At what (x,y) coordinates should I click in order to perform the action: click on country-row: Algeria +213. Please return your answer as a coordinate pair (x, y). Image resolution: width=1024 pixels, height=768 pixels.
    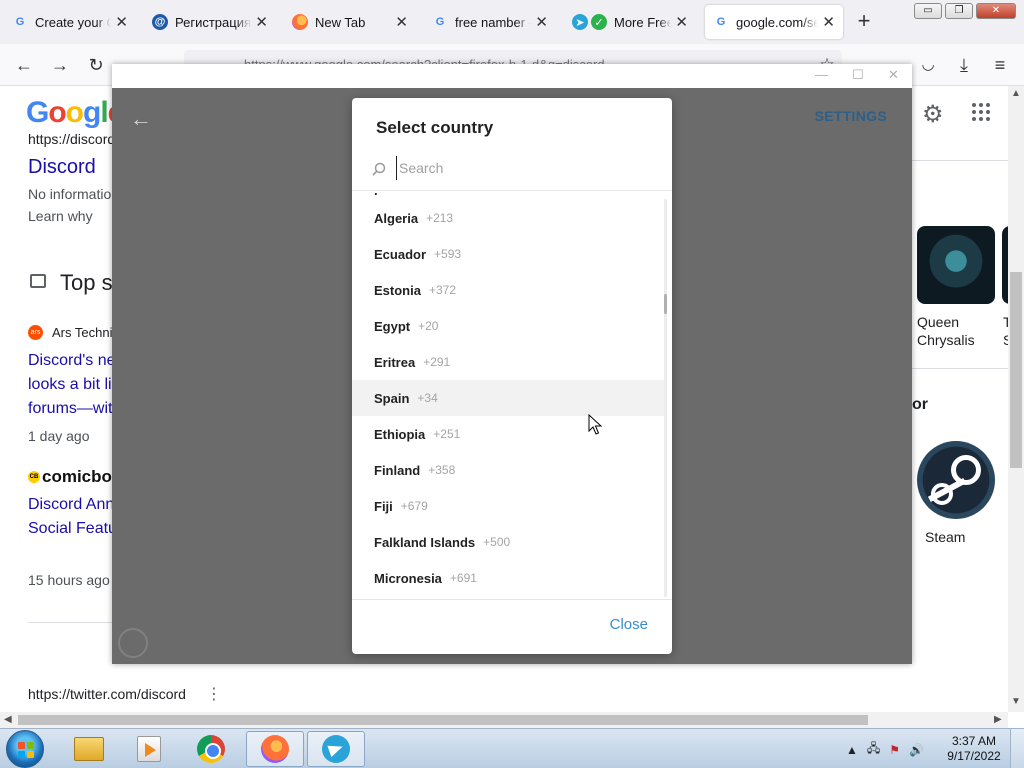
    Looking at the image, I should click on (508, 218).